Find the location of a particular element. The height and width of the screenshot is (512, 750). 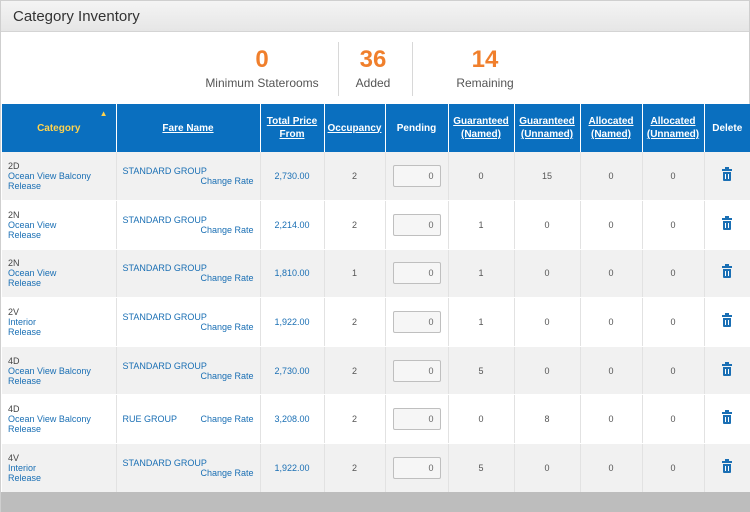

category-code: 4V is located at coordinates (14, 457).